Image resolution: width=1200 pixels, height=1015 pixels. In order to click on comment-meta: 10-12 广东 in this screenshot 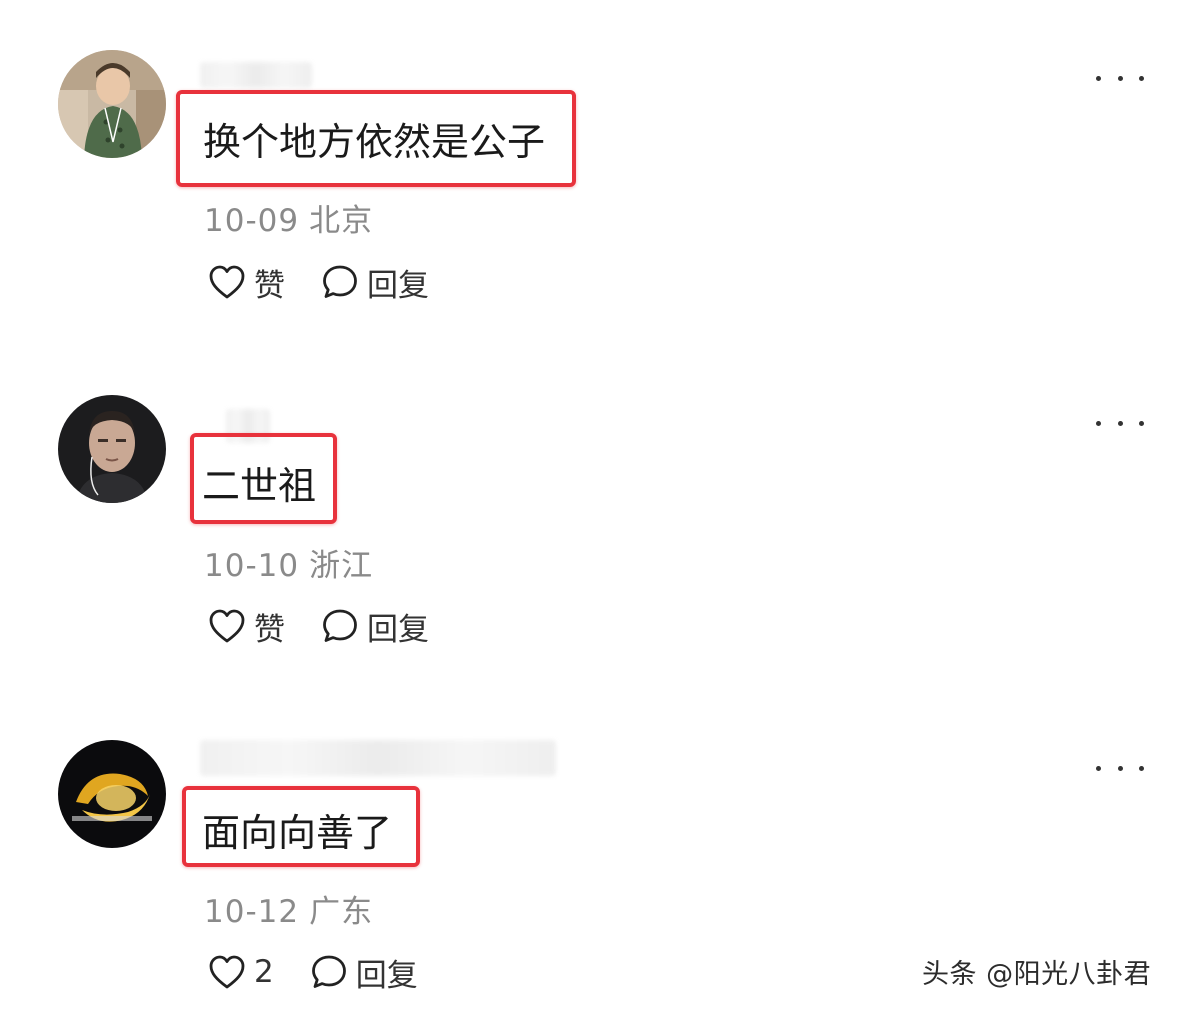, I will do `click(288, 908)`.